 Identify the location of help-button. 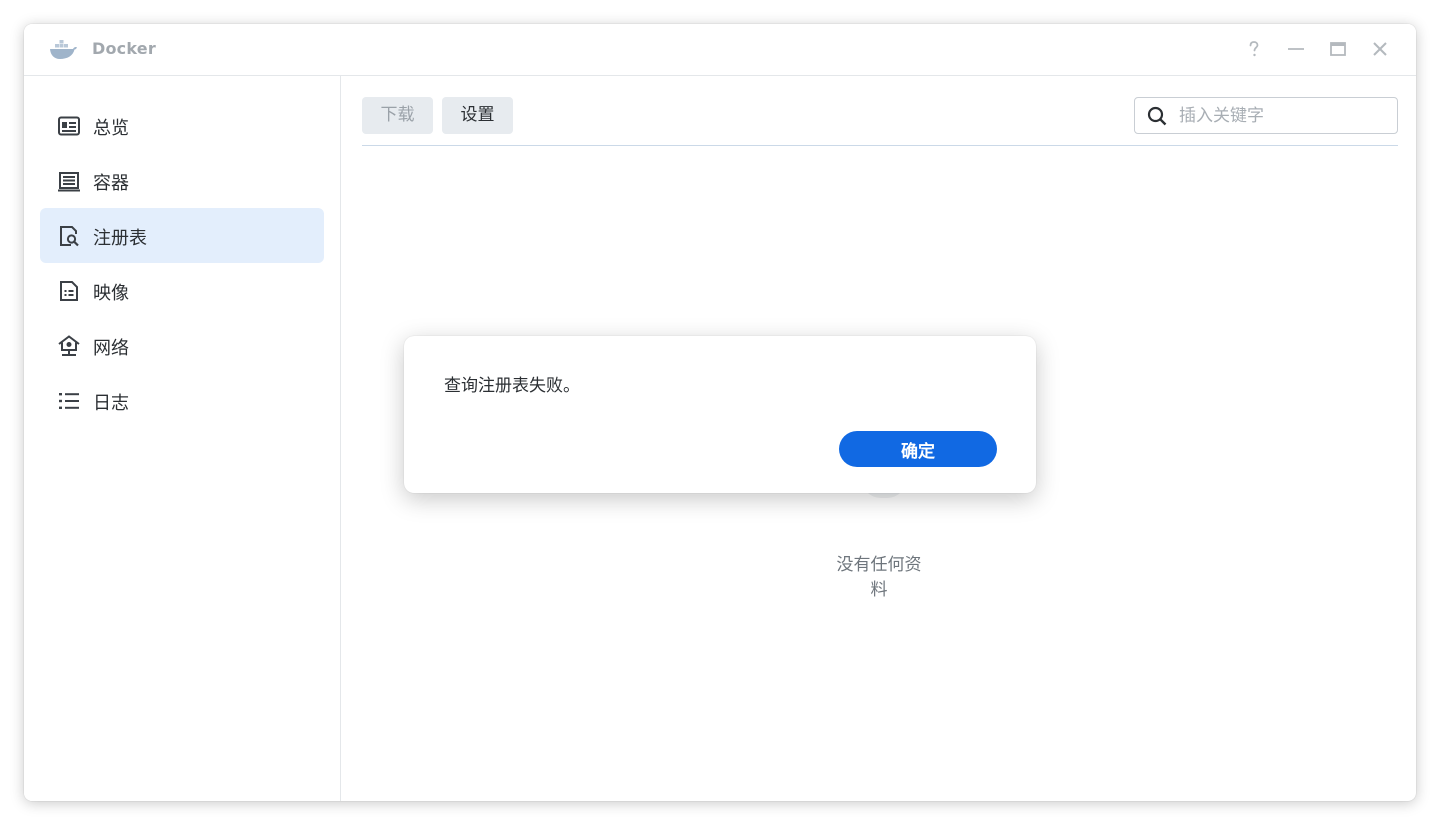
(1254, 49).